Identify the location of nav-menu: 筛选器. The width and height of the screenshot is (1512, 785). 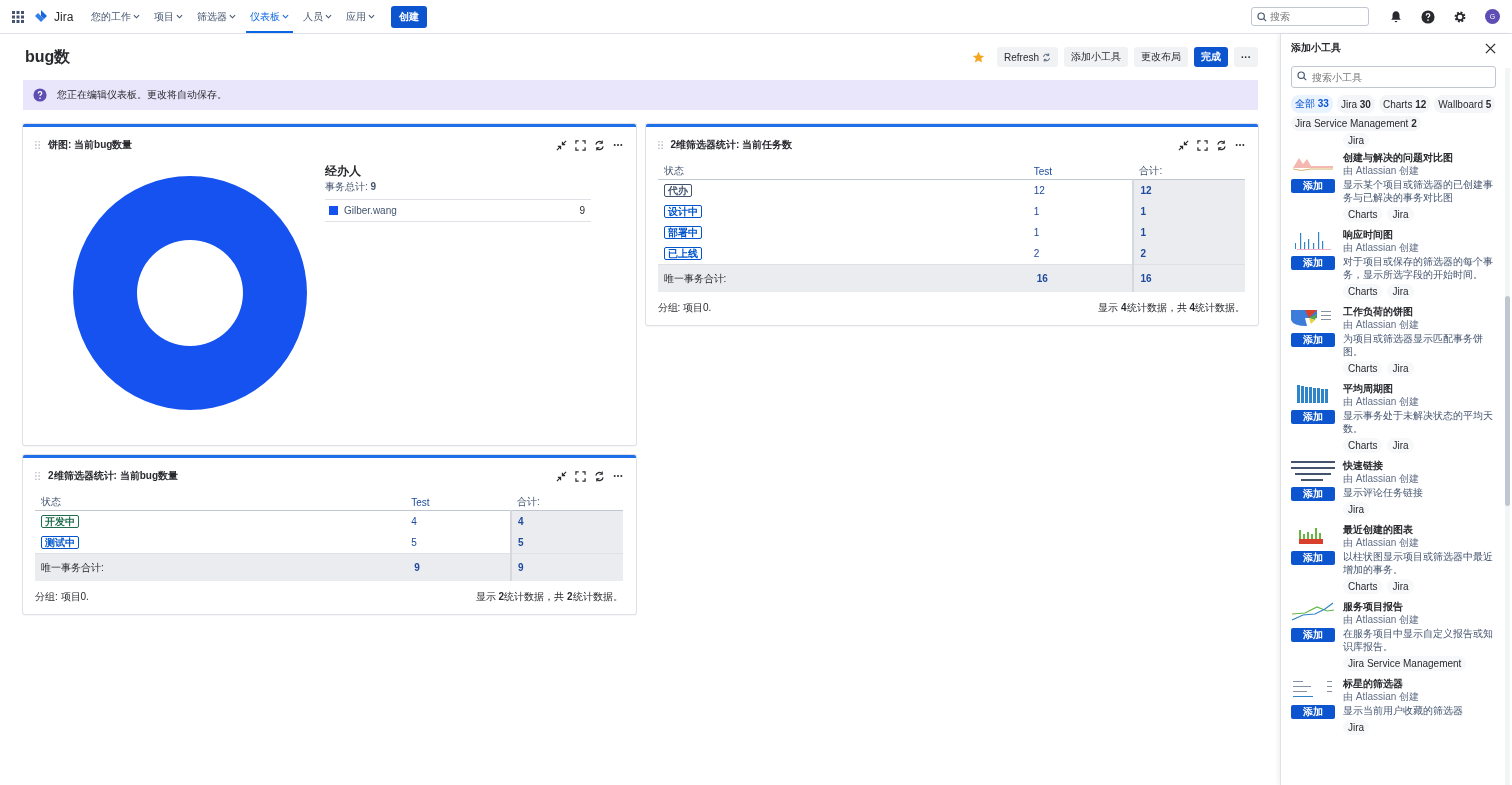
(217, 16).